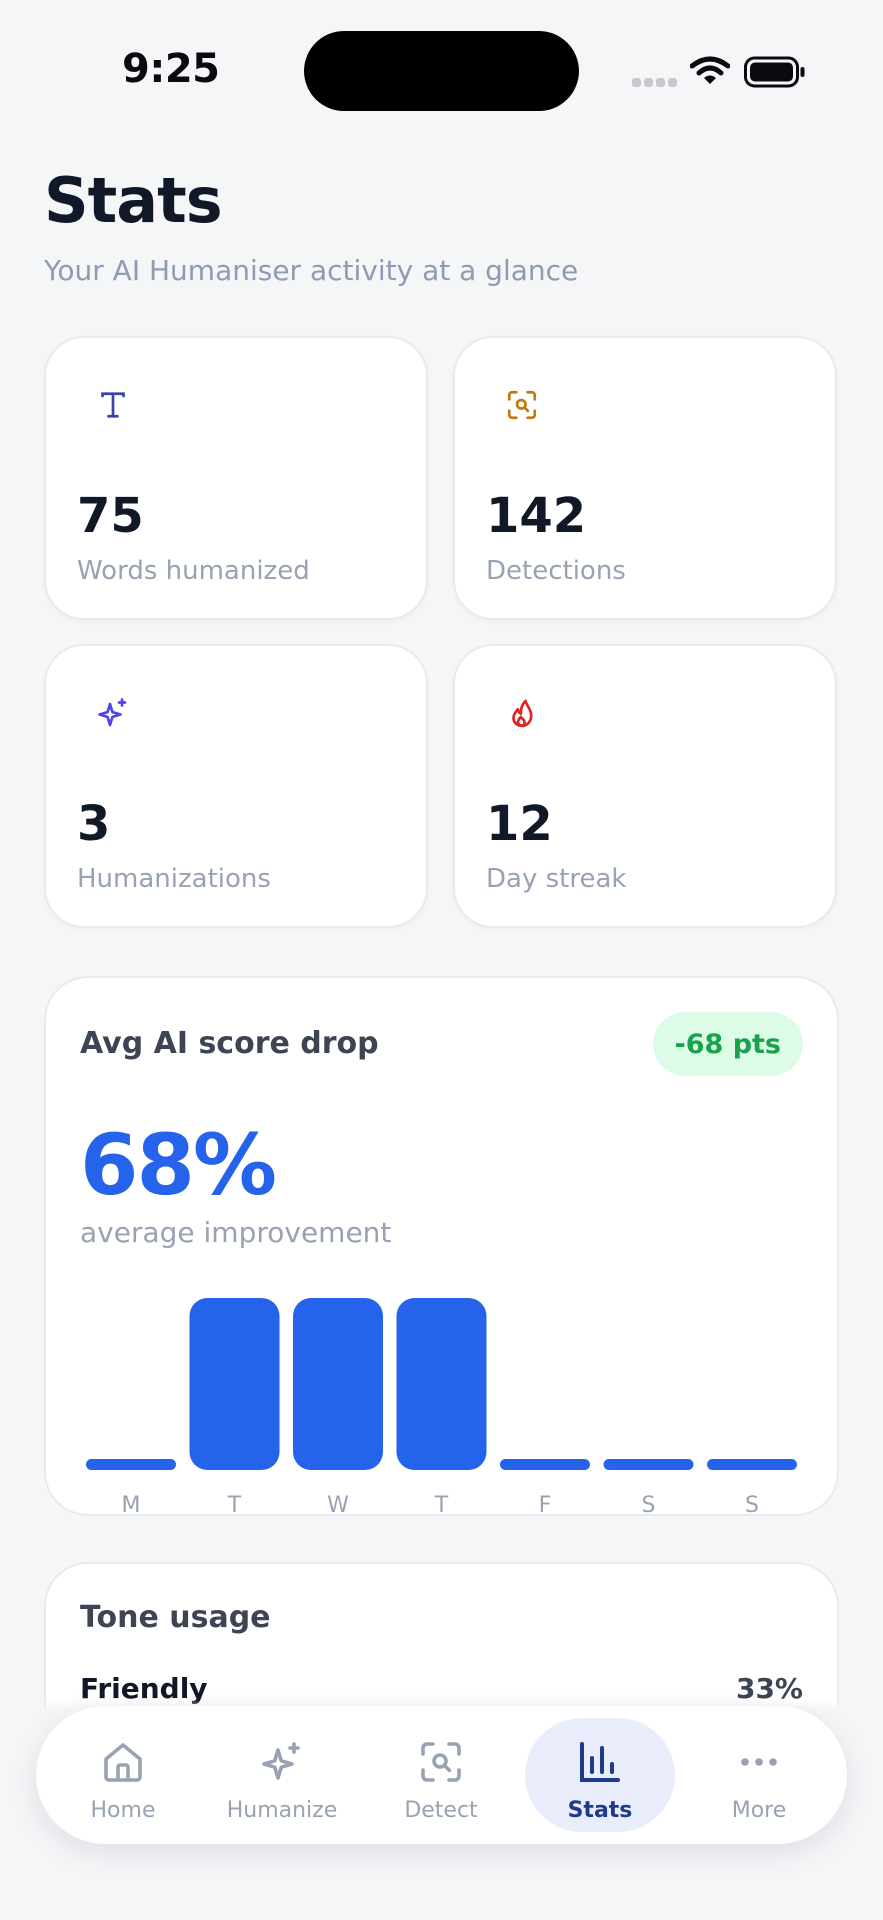 Image resolution: width=883 pixels, height=1920 pixels. Describe the element at coordinates (175, 1617) in the screenshot. I see `tone-title: Tone usage` at that location.